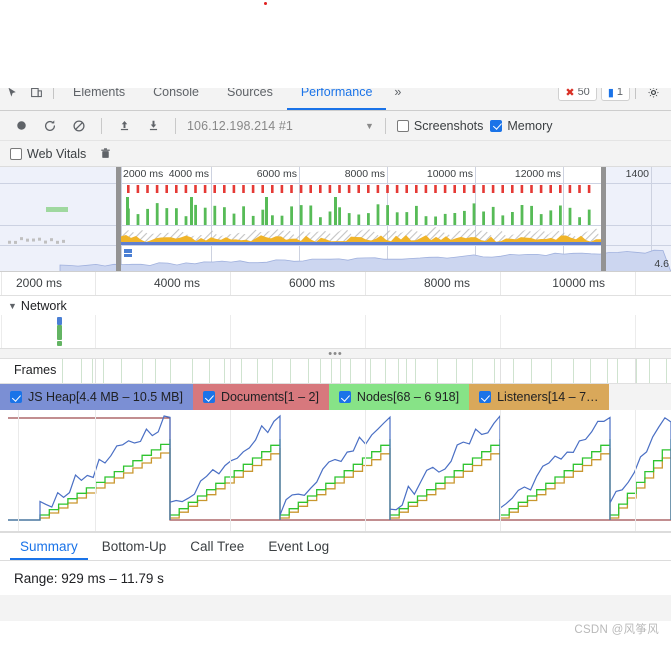 The width and height of the screenshot is (671, 647). I want to click on tab-sources: Sources, so click(250, 99).